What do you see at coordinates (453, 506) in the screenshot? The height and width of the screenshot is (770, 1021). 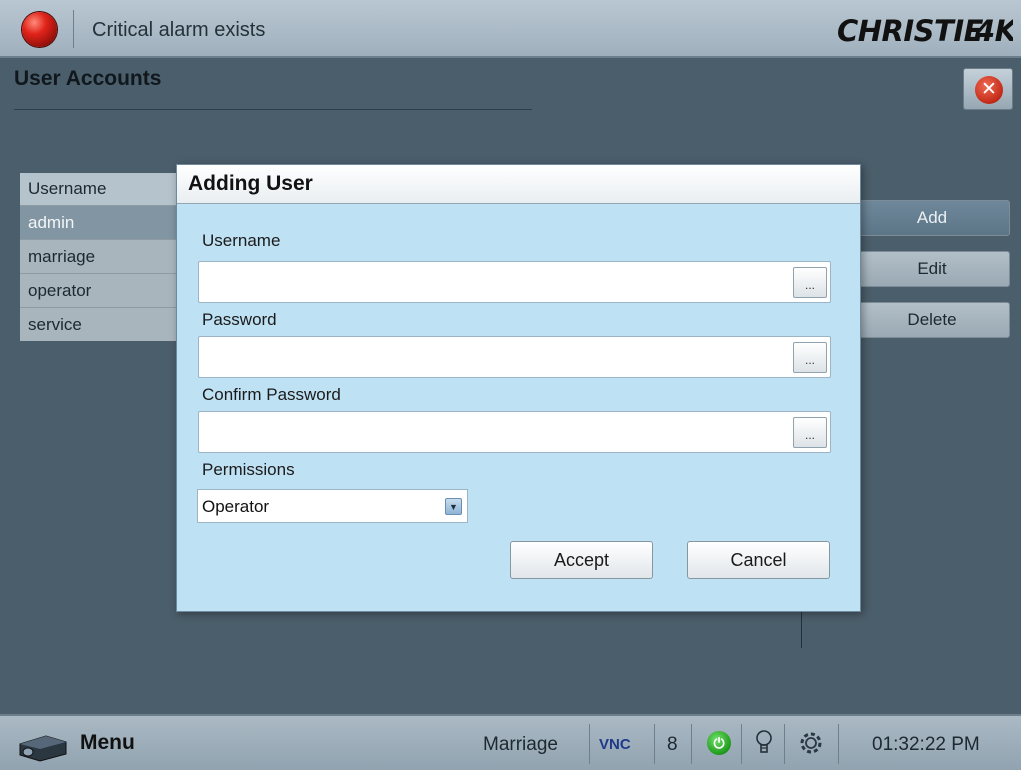 I see `dropdown-arrow-icon: ▼` at bounding box center [453, 506].